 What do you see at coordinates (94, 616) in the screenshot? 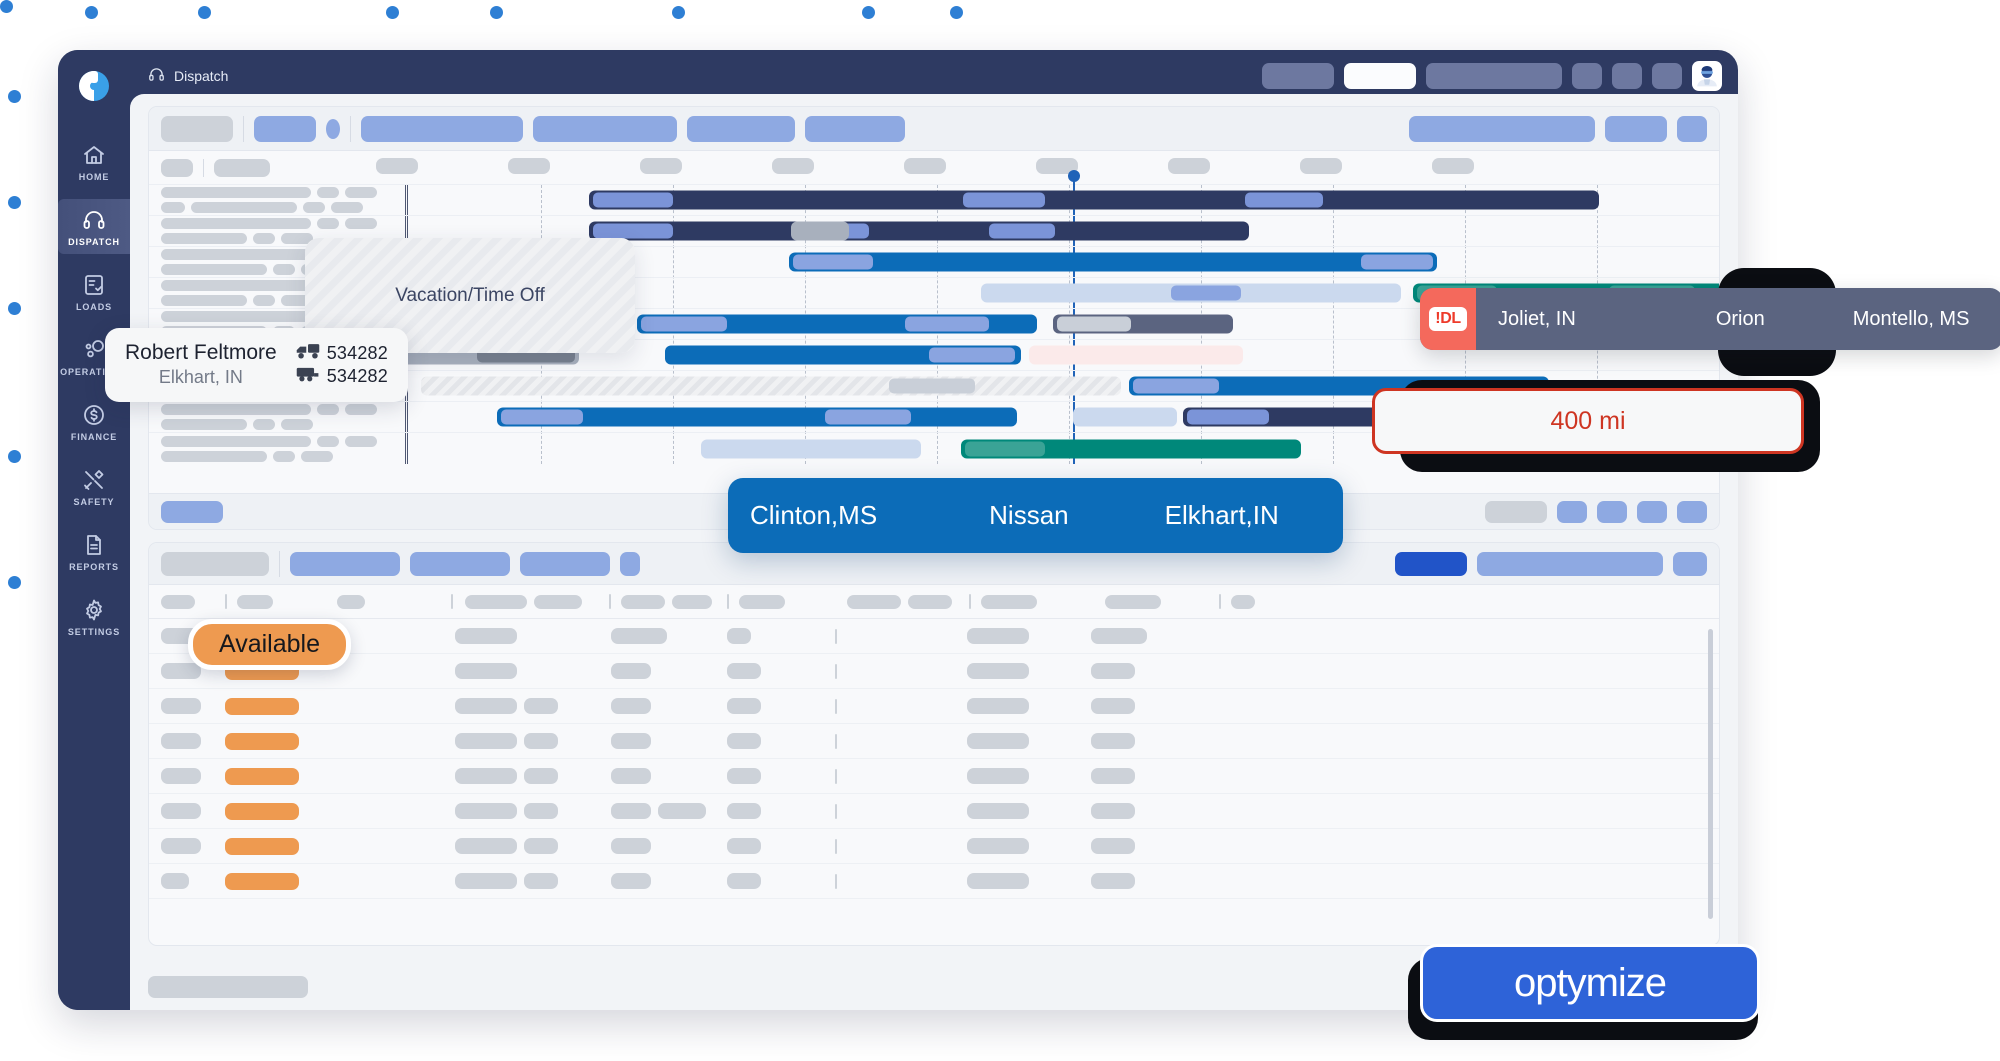
I see `sidebar-item-settings: SETTINGS` at bounding box center [94, 616].